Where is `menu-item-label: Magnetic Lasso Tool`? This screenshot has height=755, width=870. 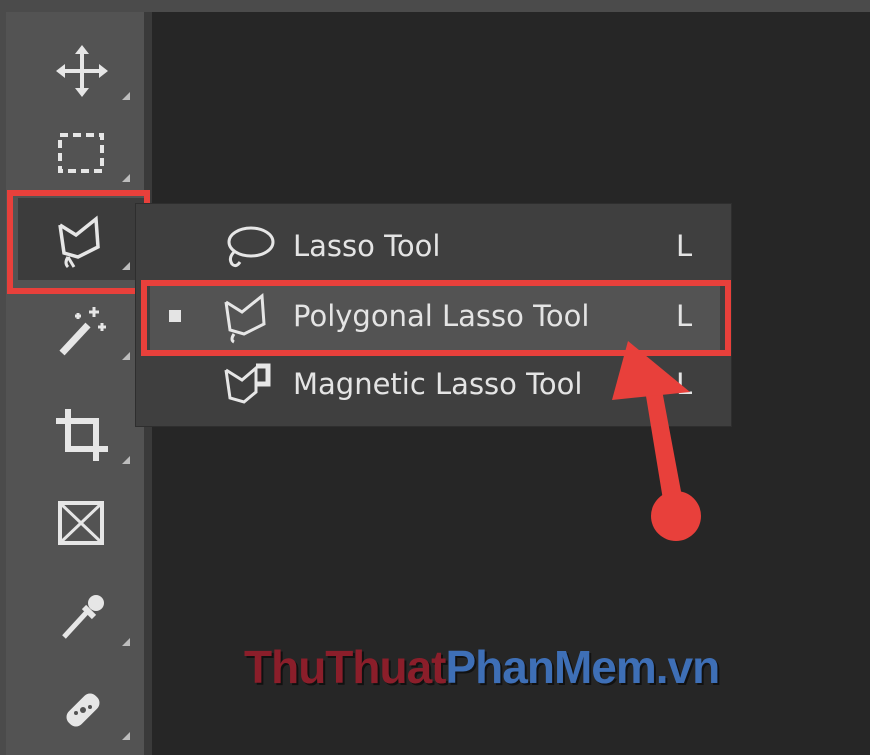 menu-item-label: Magnetic Lasso Tool is located at coordinates (438, 384).